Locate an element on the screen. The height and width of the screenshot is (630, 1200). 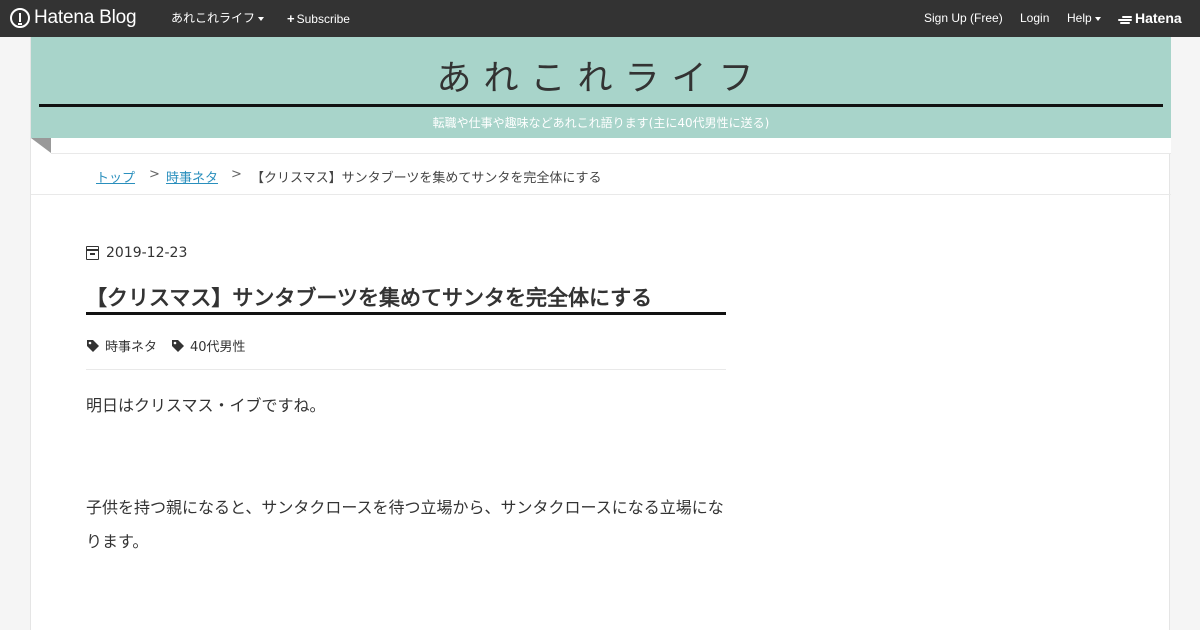
help-label: Help is located at coordinates (1079, 18).